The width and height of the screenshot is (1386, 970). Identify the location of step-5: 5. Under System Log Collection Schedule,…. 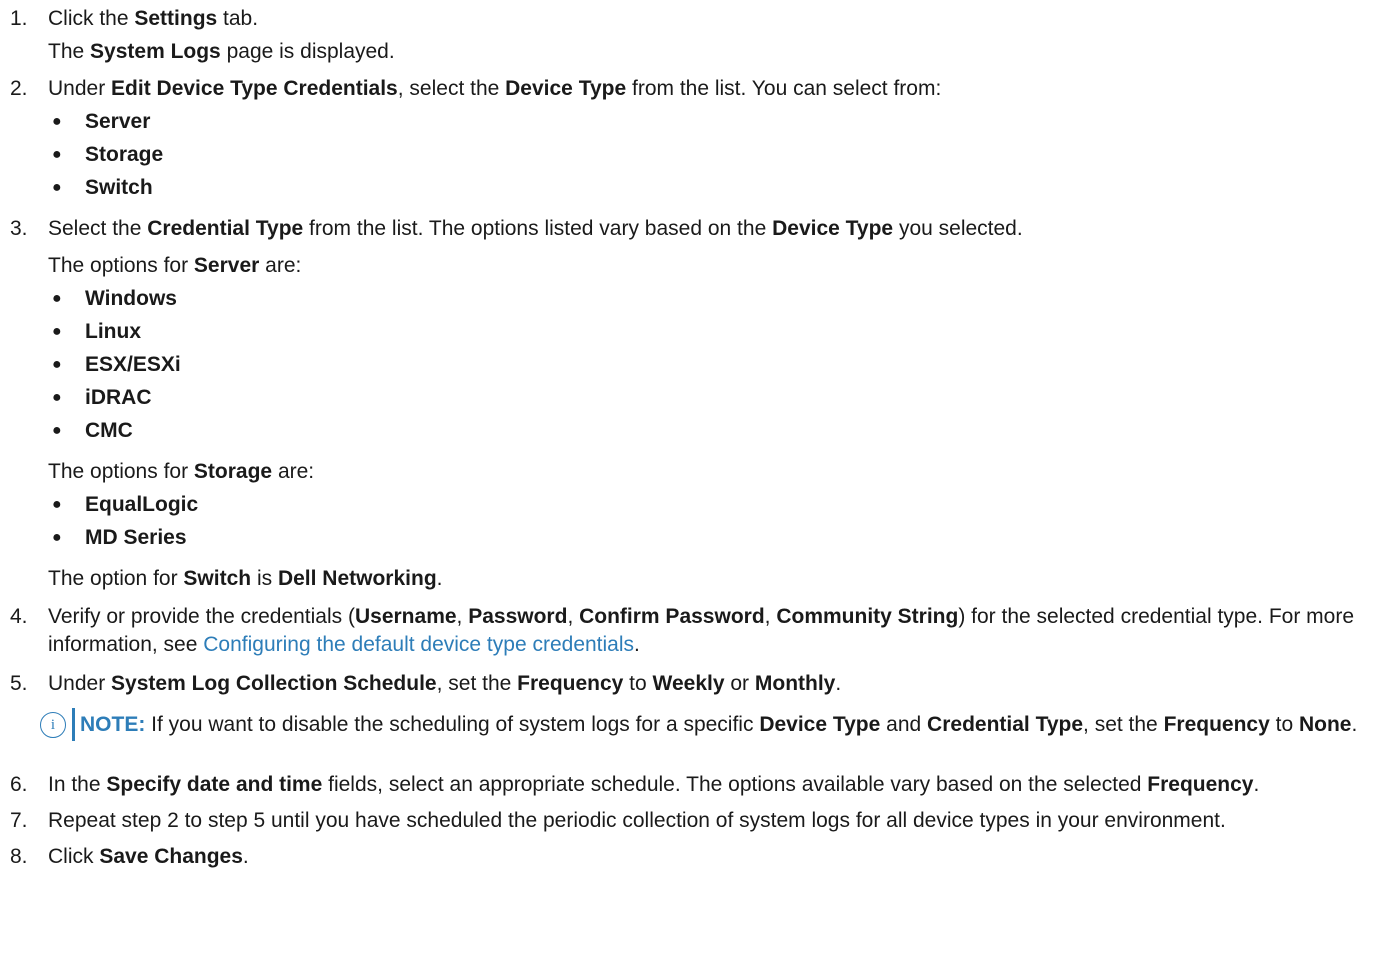
(693, 704).